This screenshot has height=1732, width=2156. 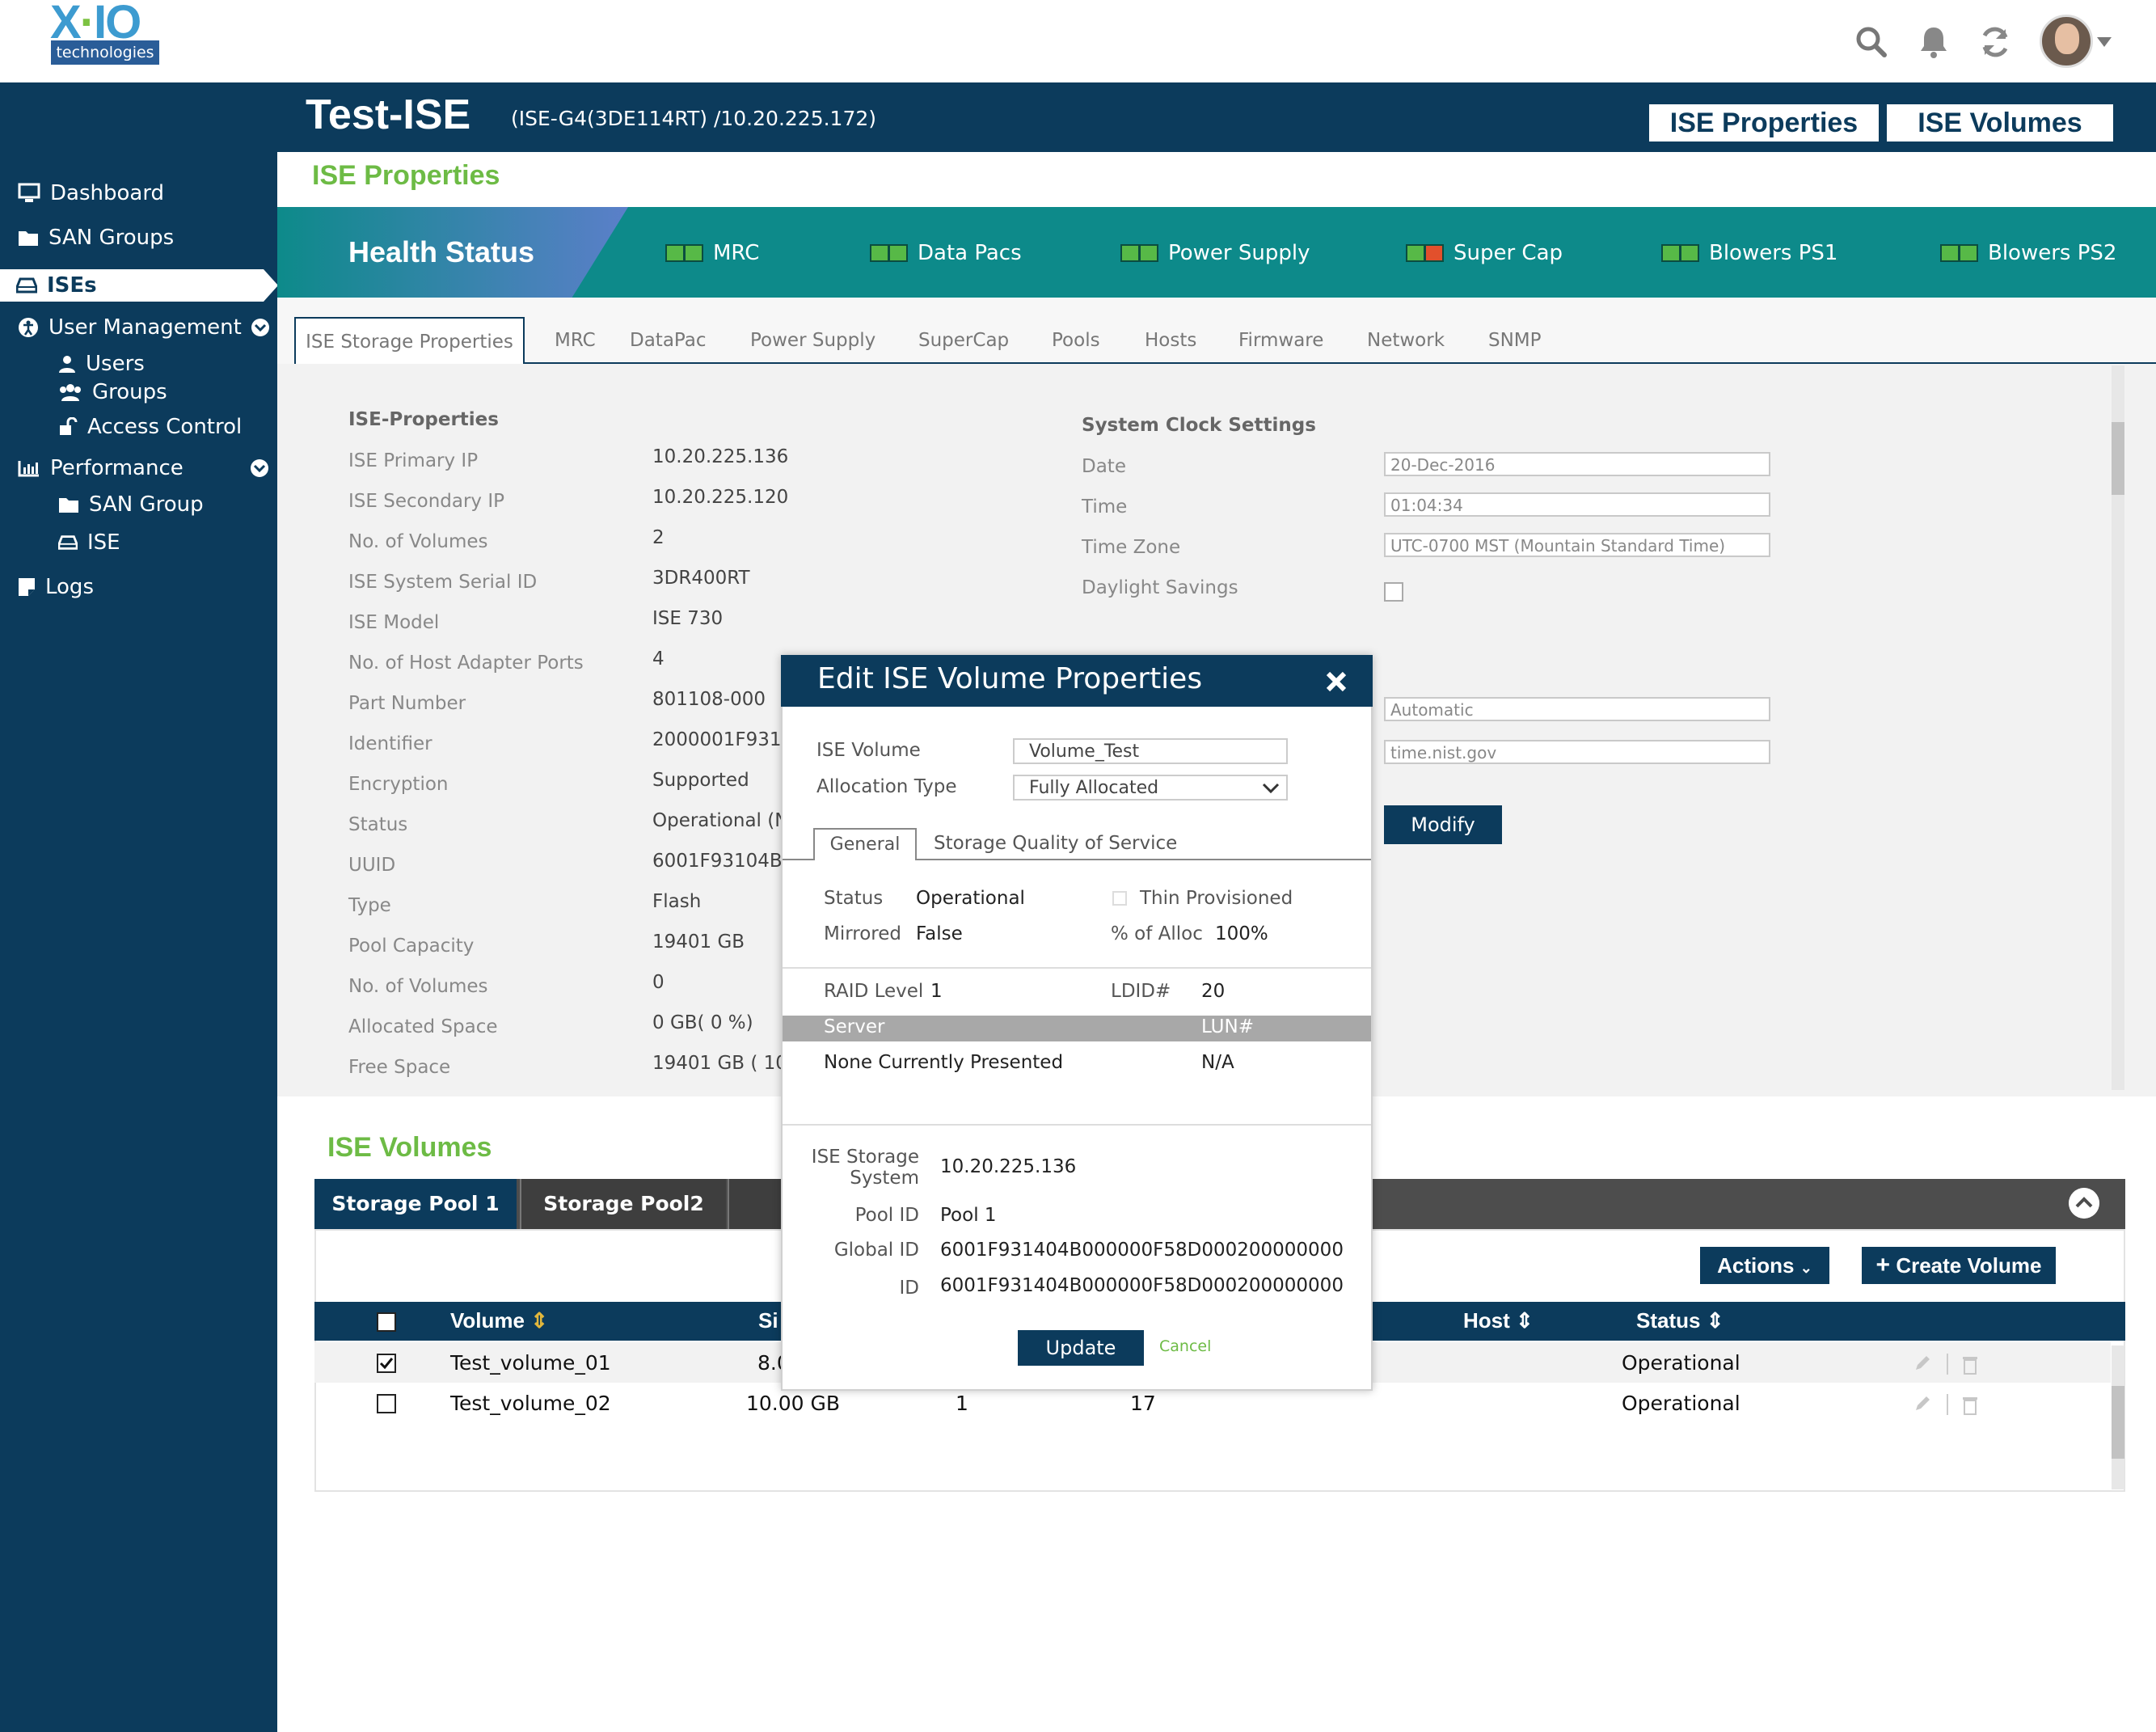 What do you see at coordinates (1185, 1346) in the screenshot?
I see `cancel-link: Cancel` at bounding box center [1185, 1346].